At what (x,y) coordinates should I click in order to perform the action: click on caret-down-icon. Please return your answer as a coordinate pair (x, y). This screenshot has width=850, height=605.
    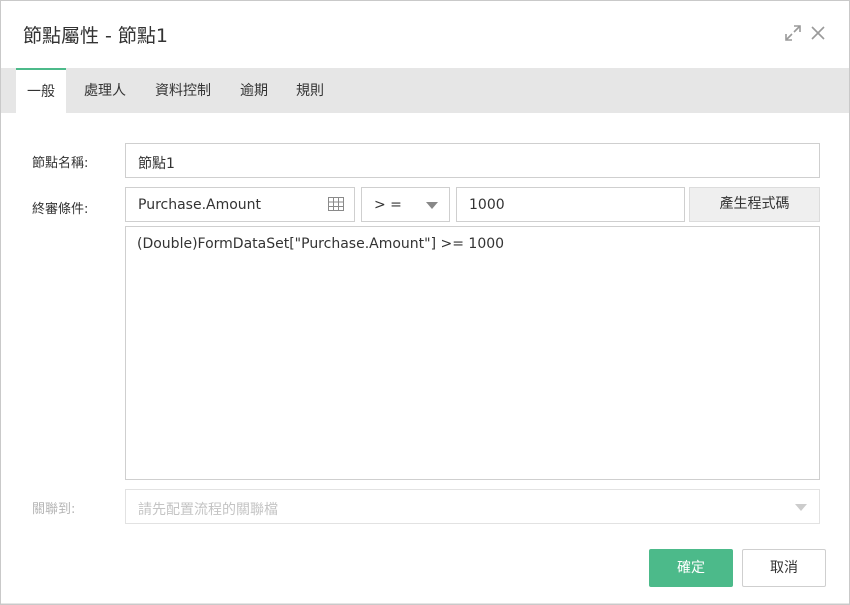
    Looking at the image, I should click on (432, 205).